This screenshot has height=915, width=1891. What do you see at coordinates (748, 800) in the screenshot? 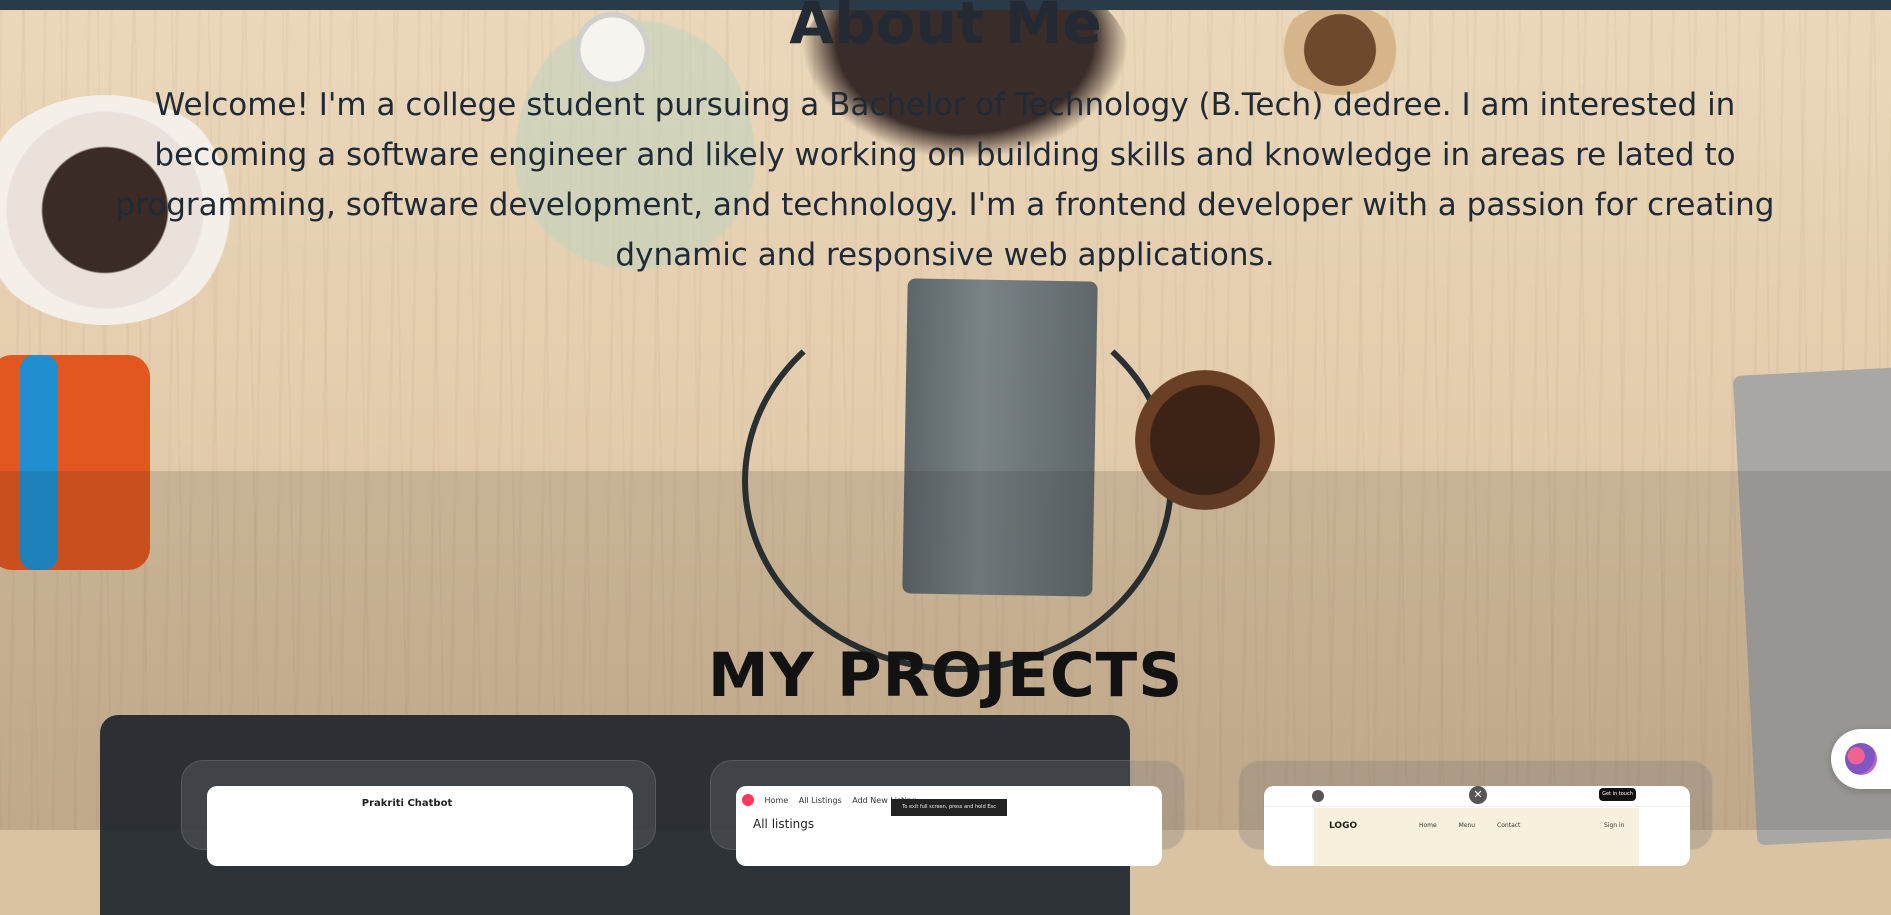
I see `airbnb-logo-icon` at bounding box center [748, 800].